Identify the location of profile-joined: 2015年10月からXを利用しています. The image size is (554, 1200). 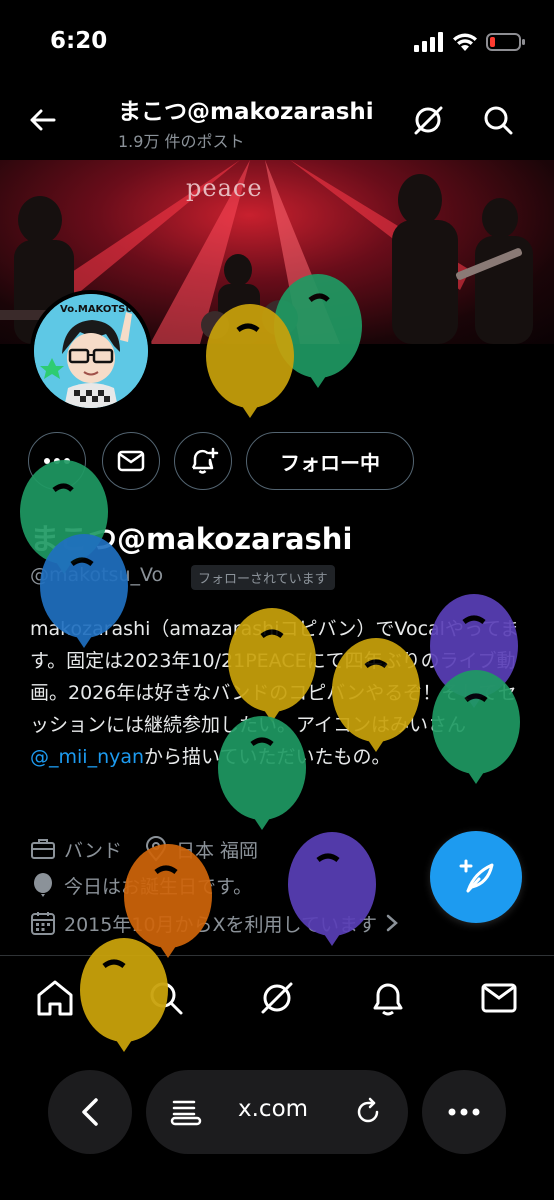
(220, 924).